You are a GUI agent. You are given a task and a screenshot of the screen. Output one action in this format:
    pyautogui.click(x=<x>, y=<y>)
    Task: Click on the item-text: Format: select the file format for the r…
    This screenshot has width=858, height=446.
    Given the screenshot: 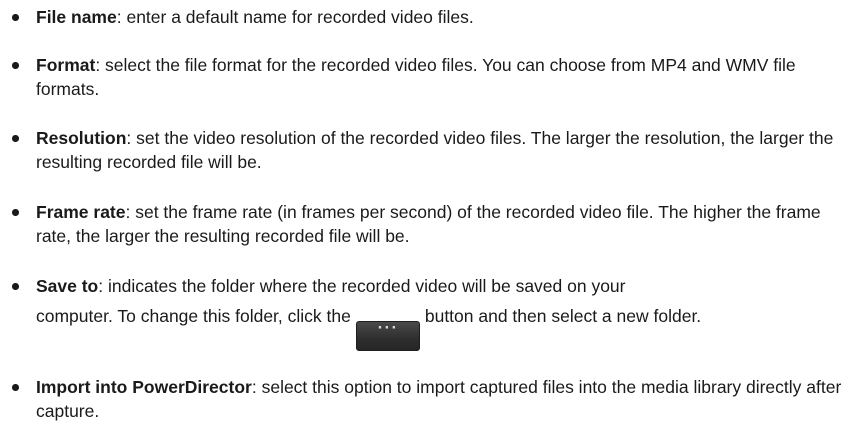 What is the action you would take?
    pyautogui.click(x=416, y=77)
    